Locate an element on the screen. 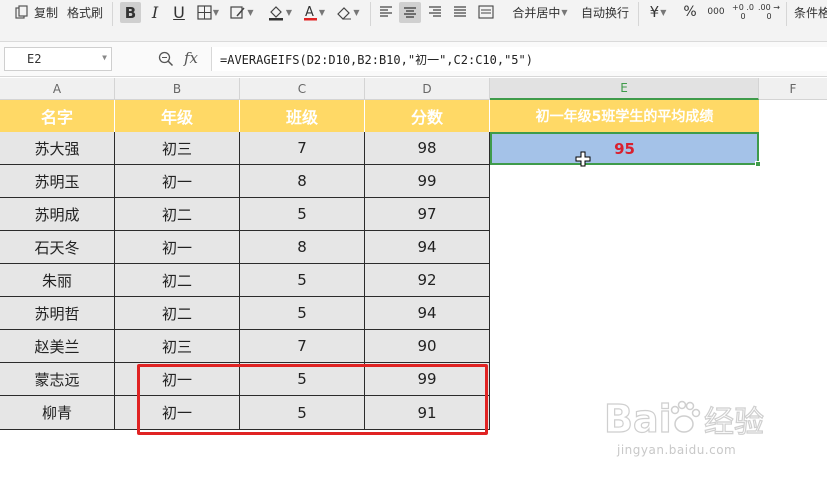 This screenshot has width=827, height=480. distributed-align-button is located at coordinates (486, 12).